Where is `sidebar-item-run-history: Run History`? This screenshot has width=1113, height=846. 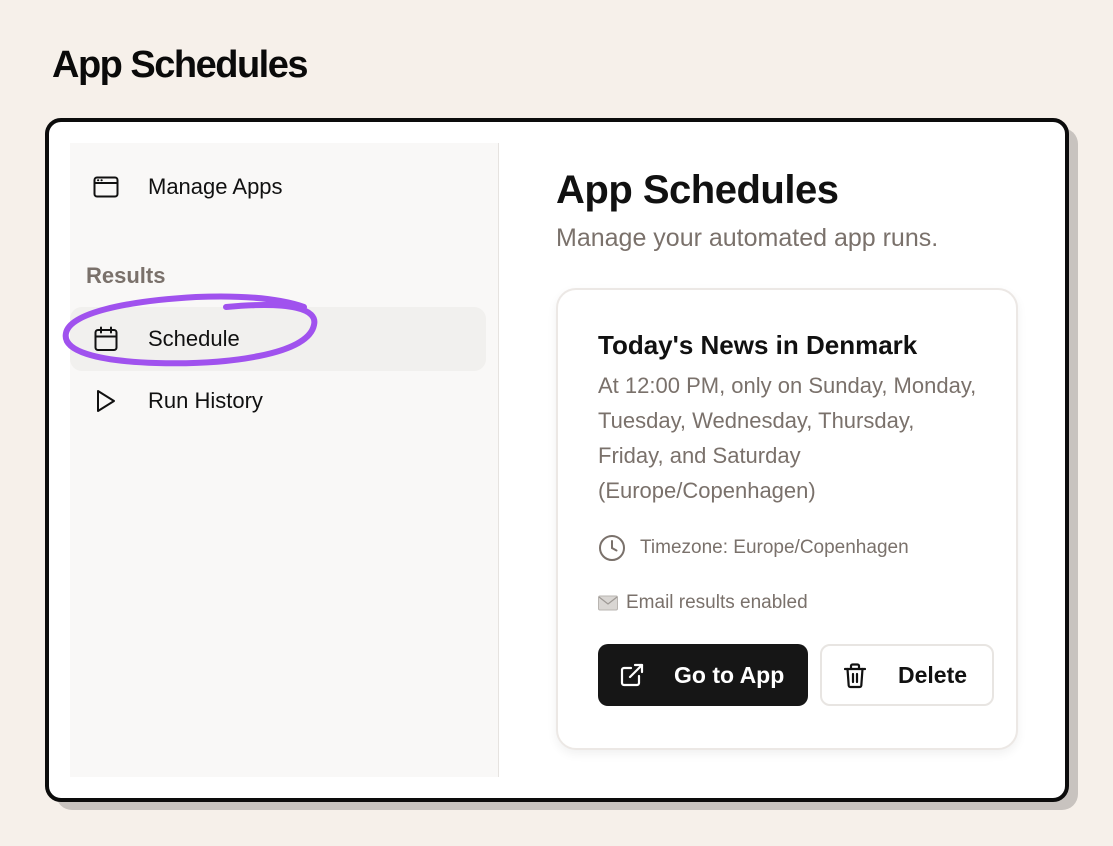
sidebar-item-run-history: Run History is located at coordinates (270, 401).